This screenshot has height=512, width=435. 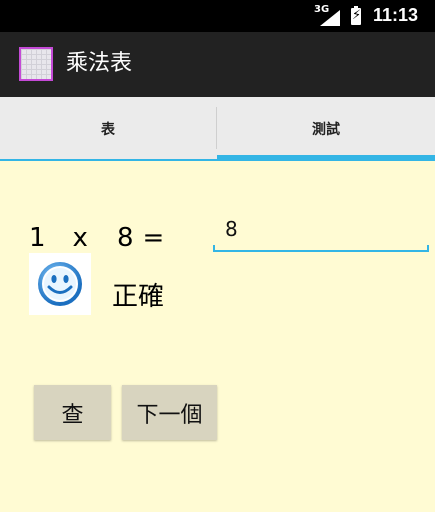 What do you see at coordinates (138, 297) in the screenshot?
I see `result-text: 正確` at bounding box center [138, 297].